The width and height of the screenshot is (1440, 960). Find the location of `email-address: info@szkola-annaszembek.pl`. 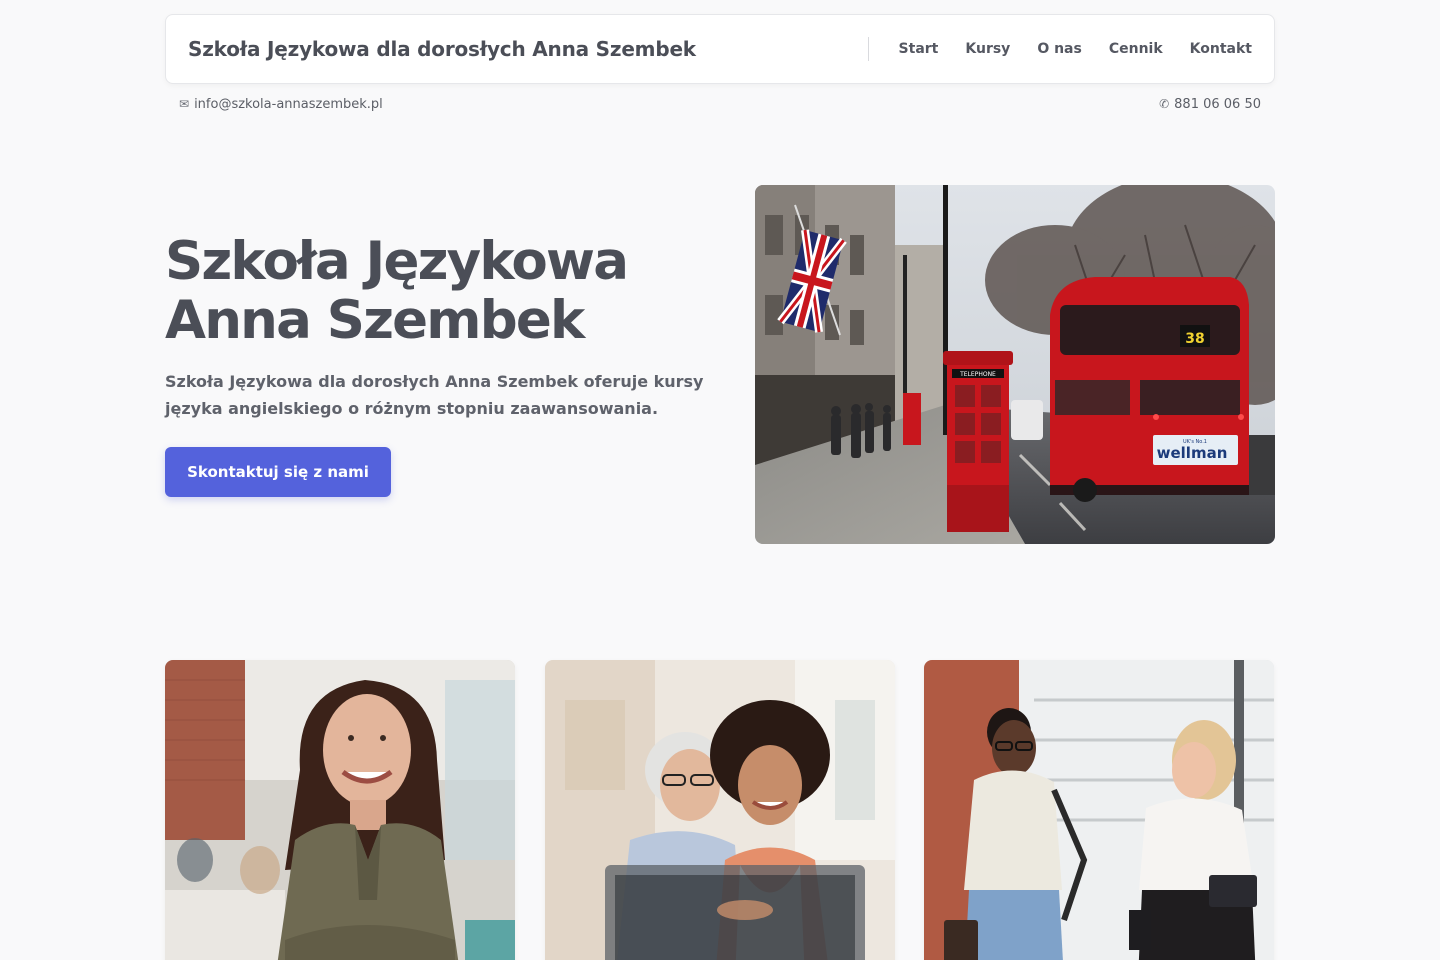

email-address: info@szkola-annaszembek.pl is located at coordinates (288, 104).